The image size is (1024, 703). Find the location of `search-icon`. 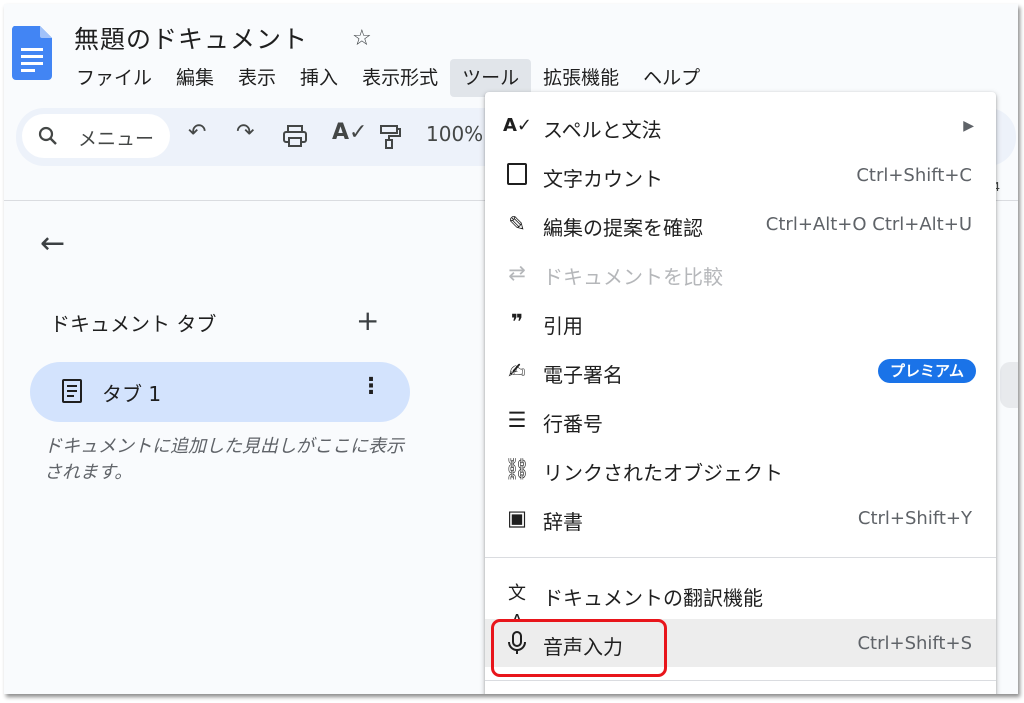

search-icon is located at coordinates (47, 135).